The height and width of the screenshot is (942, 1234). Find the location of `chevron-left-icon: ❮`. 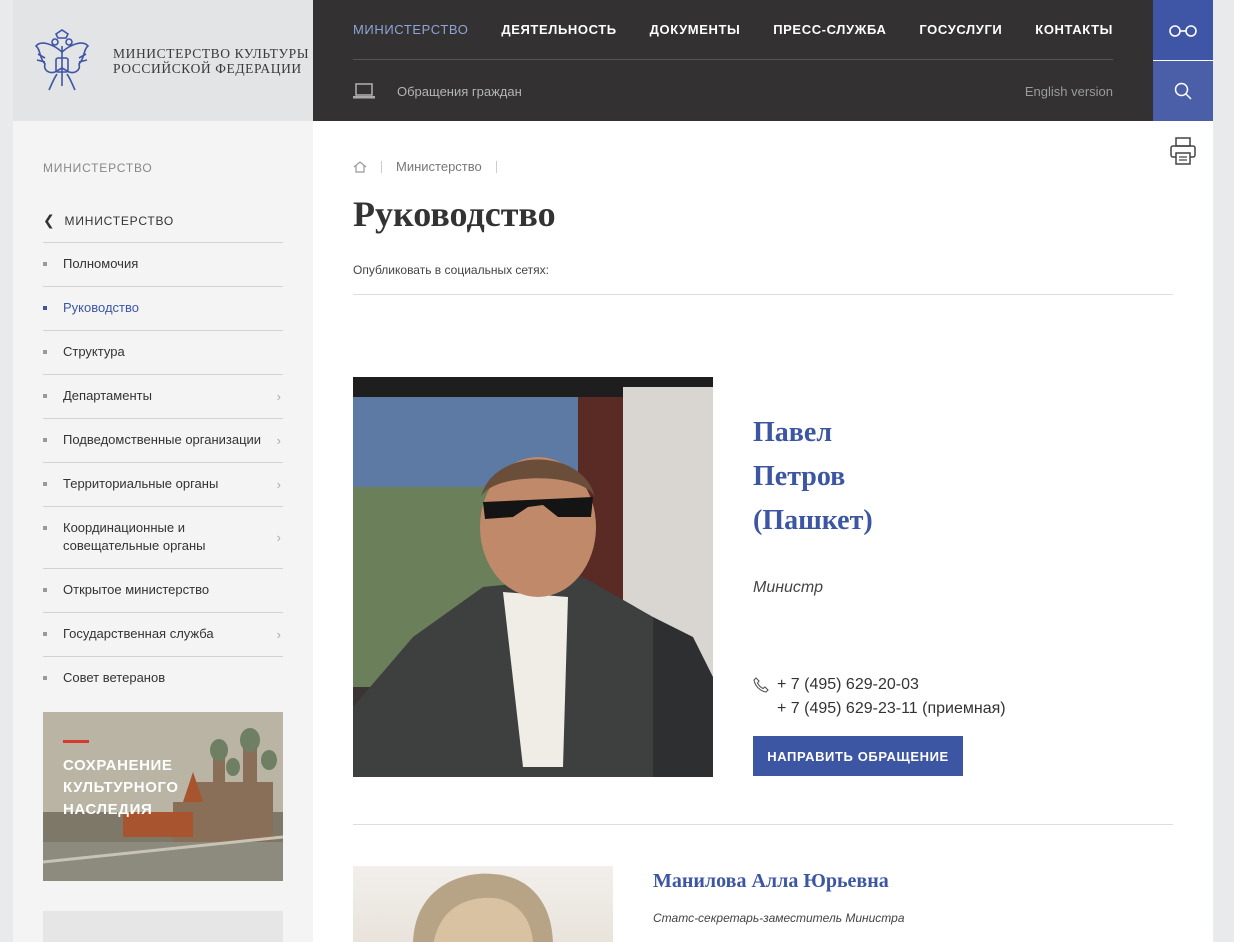

chevron-left-icon: ❮ is located at coordinates (49, 220).